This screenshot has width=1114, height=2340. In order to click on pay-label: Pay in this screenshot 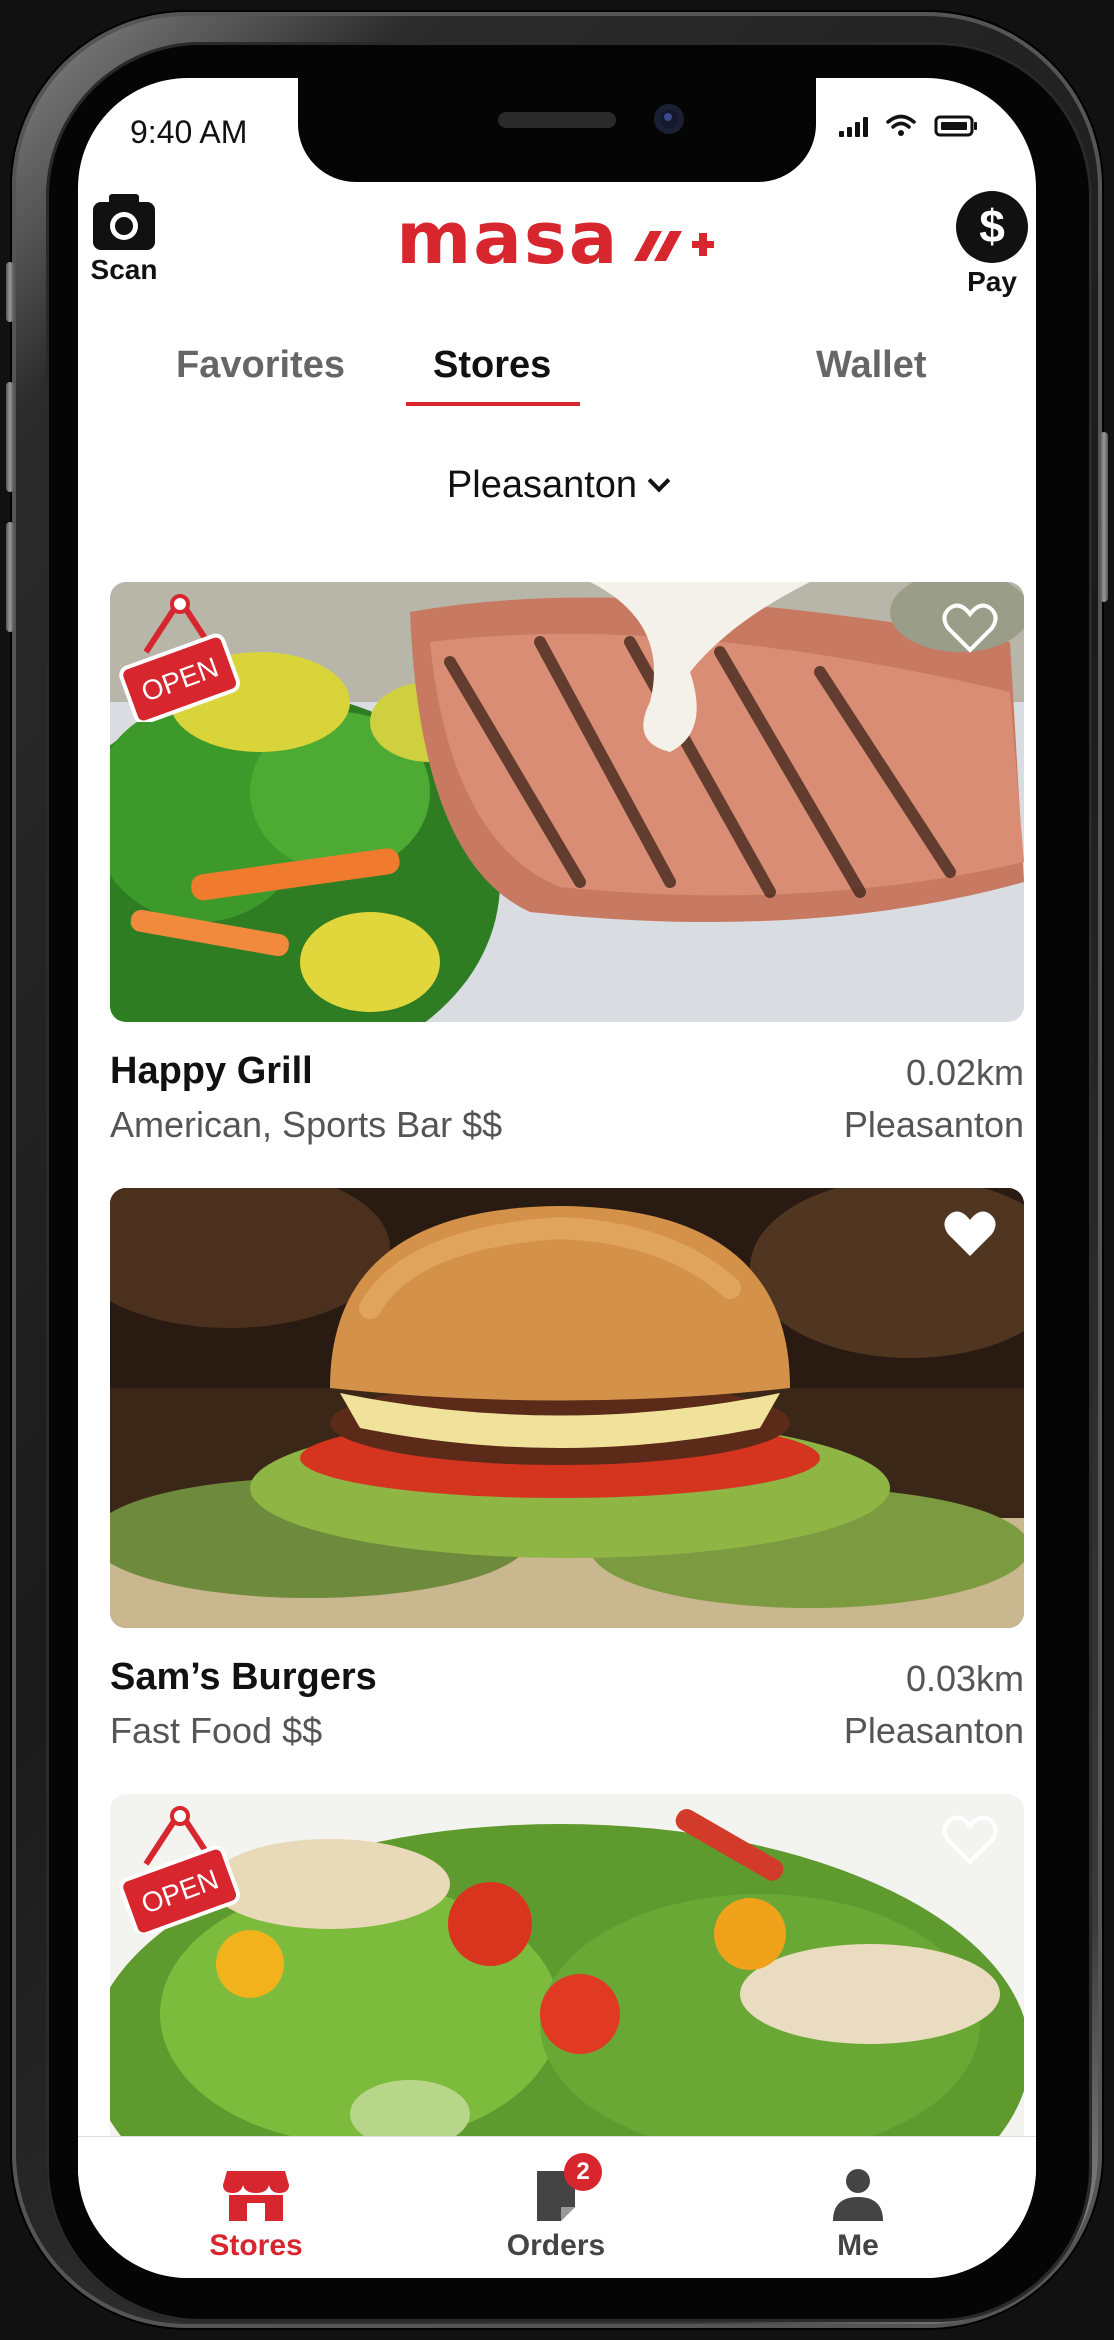, I will do `click(992, 281)`.